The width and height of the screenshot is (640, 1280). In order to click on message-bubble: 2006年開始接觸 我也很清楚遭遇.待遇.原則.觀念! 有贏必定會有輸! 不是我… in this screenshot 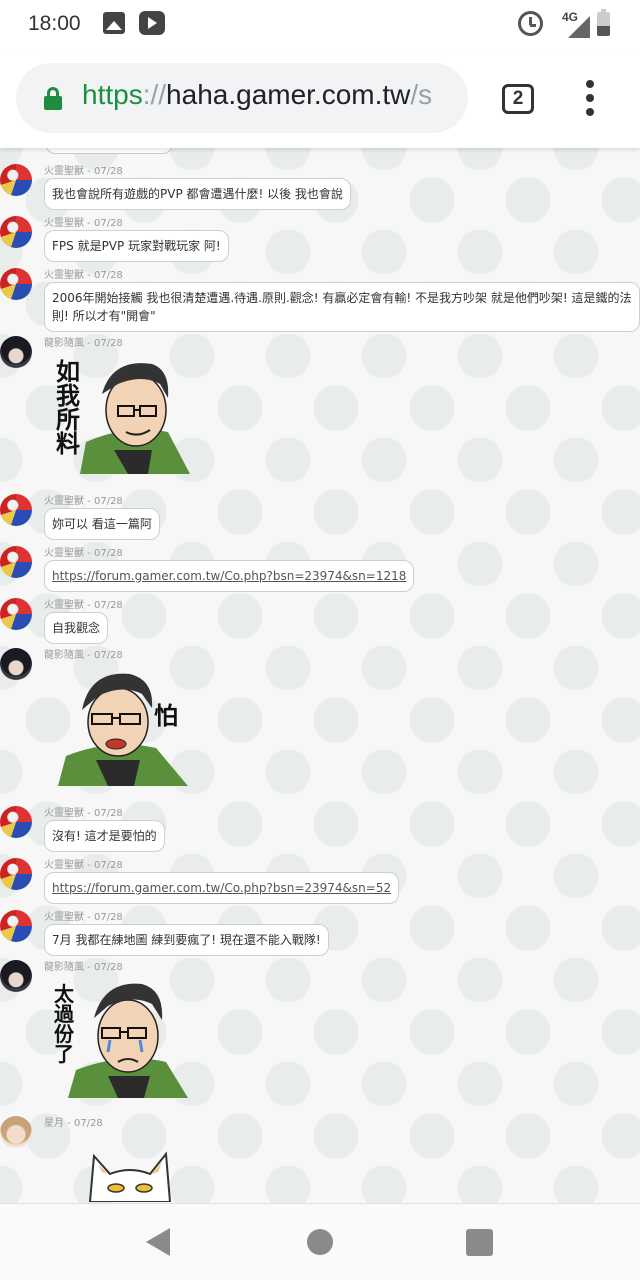, I will do `click(342, 307)`.